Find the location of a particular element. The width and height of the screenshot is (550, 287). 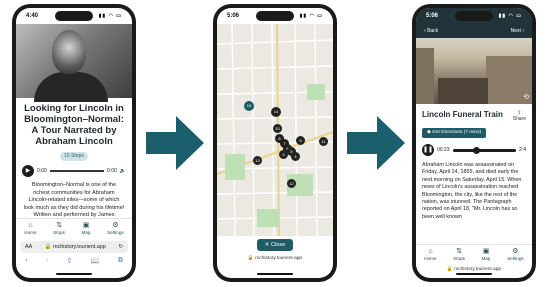

audio-player: ▶ 0:00 0:00 🔈 is located at coordinates (74, 171).